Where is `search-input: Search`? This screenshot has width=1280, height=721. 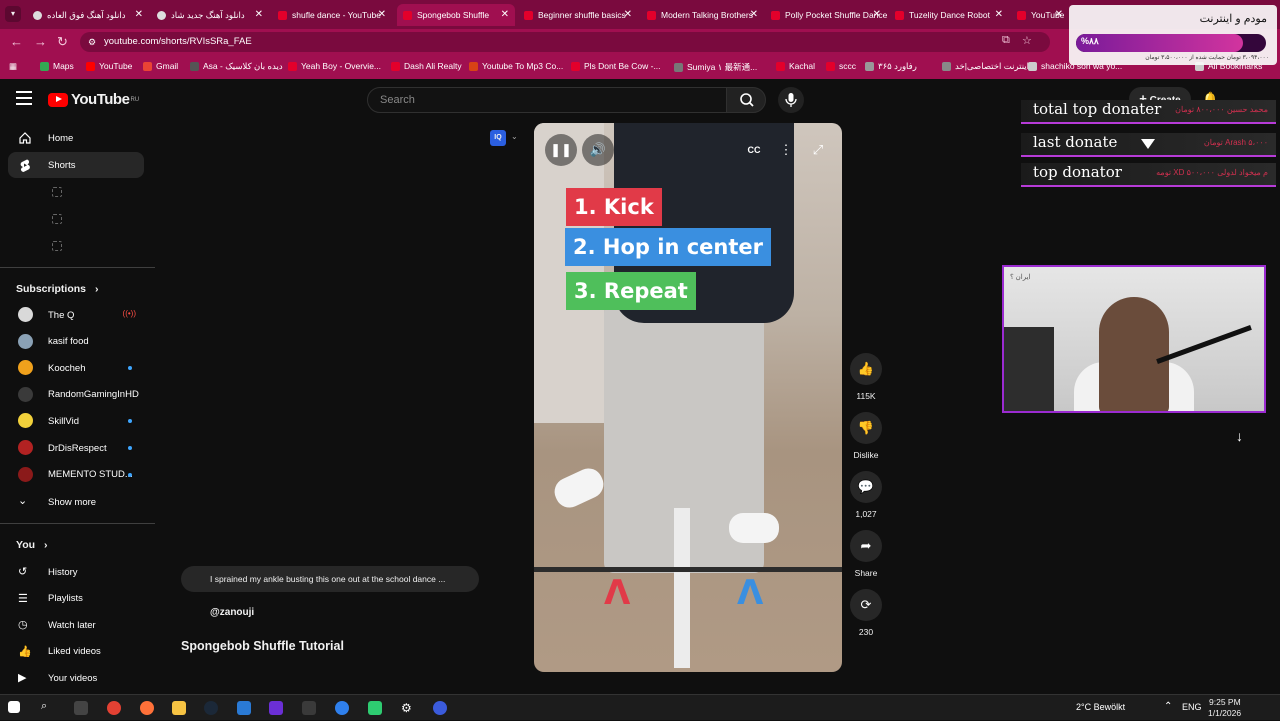 search-input: Search is located at coordinates (547, 100).